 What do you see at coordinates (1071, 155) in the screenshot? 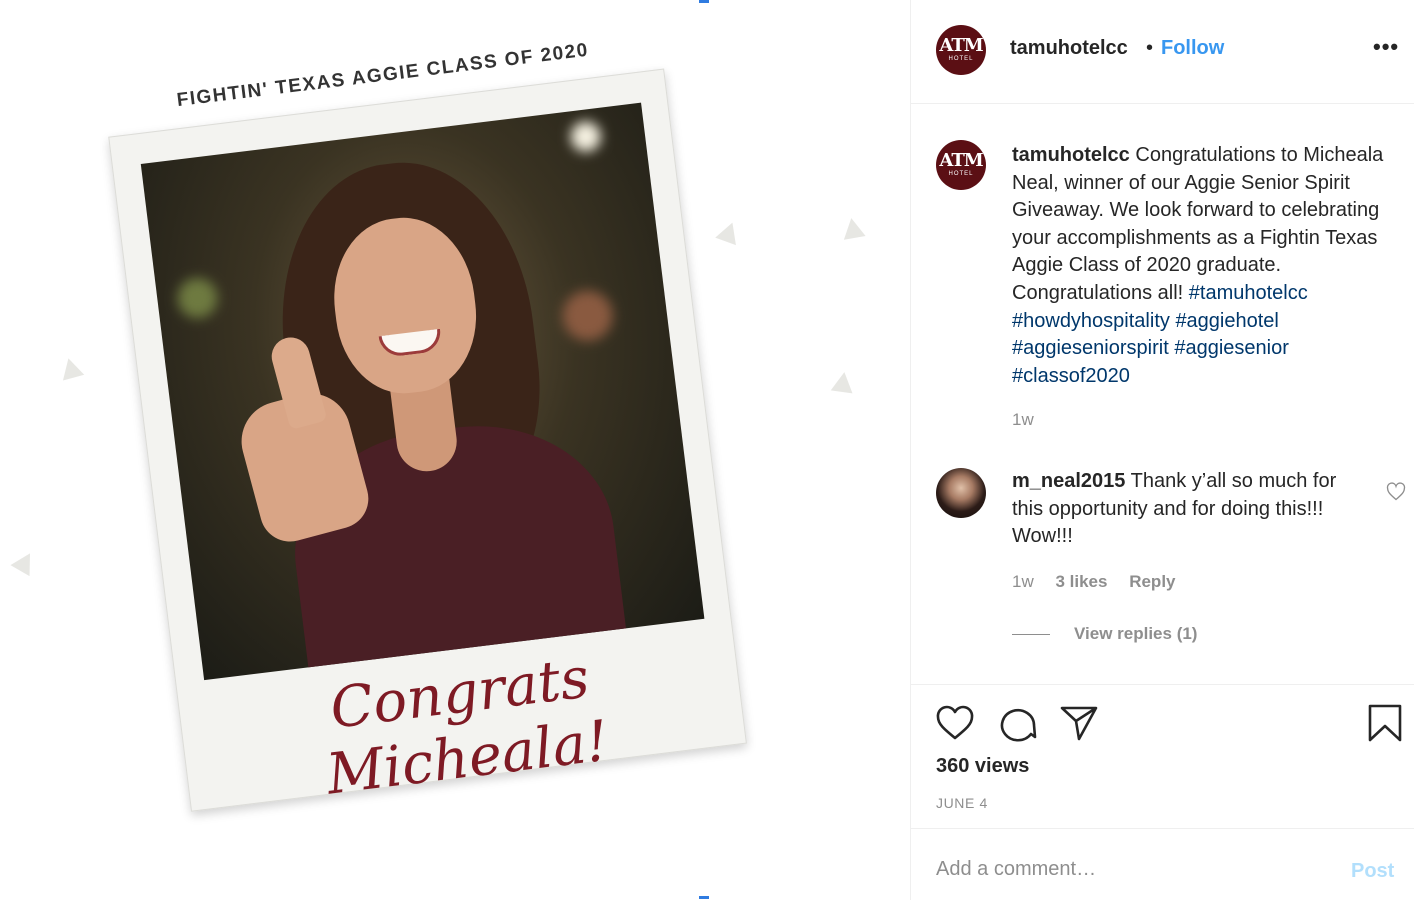
I see `caption-username: tamuhotelcc` at bounding box center [1071, 155].